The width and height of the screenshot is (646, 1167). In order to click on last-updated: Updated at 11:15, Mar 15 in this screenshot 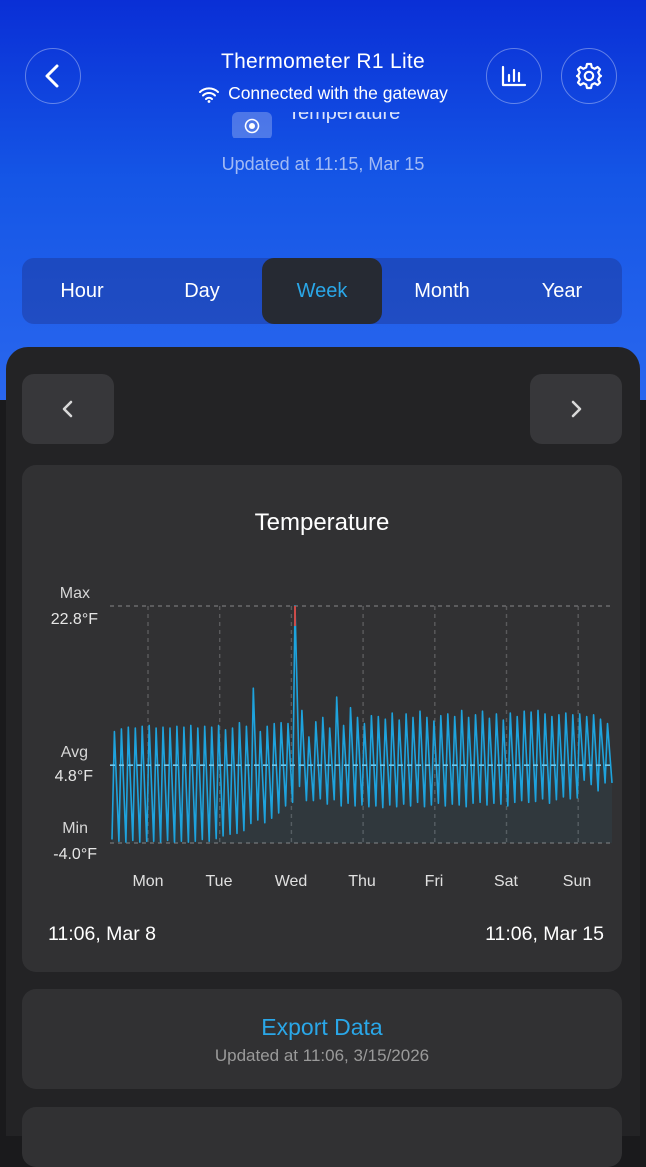, I will do `click(323, 164)`.